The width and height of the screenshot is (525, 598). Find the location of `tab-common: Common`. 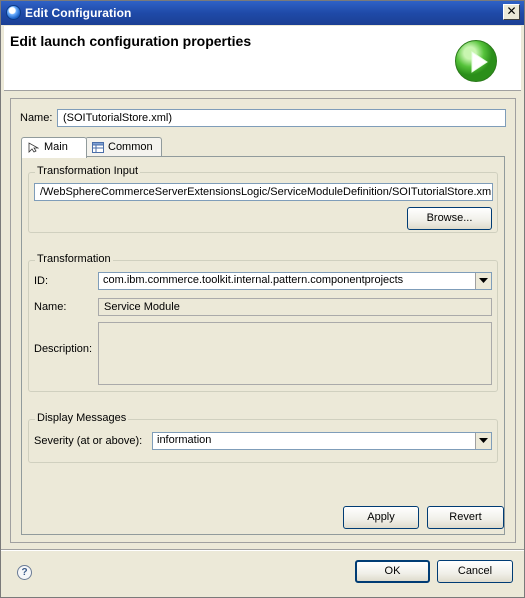

tab-common: Common is located at coordinates (123, 147).